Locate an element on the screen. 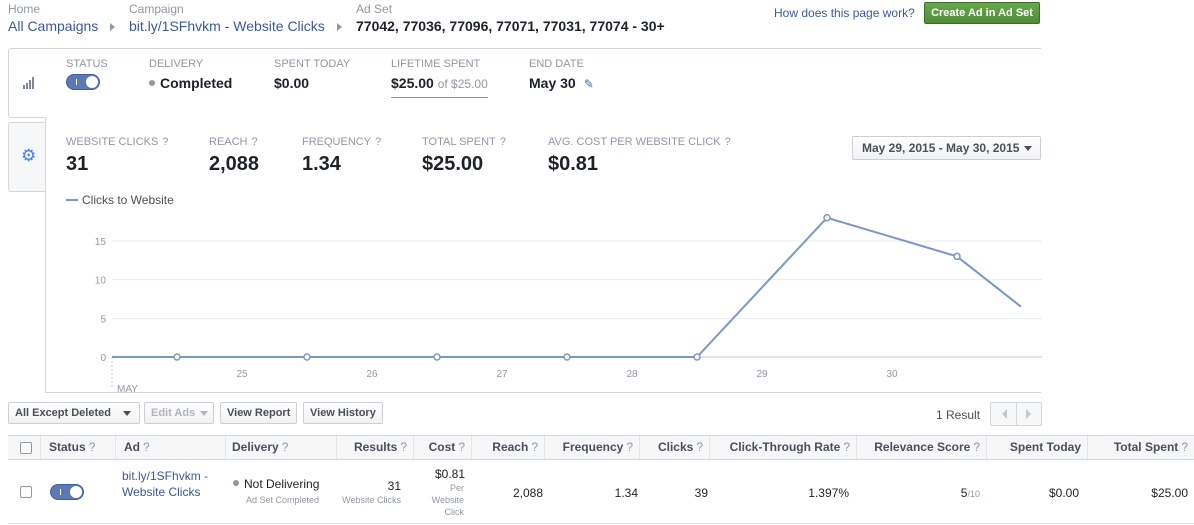 The height and width of the screenshot is (525, 1194). gear-icon: ⚙ is located at coordinates (29, 155).